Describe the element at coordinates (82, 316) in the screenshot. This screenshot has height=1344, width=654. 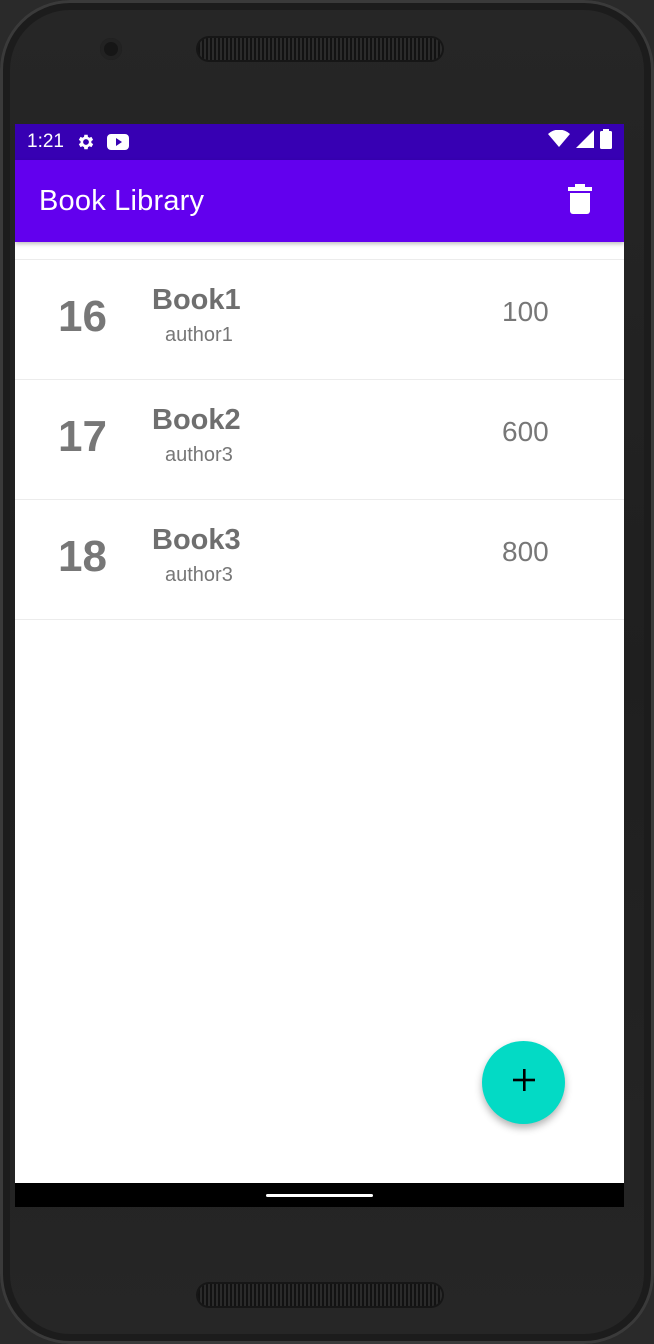
I see `book-id: 16` at that location.